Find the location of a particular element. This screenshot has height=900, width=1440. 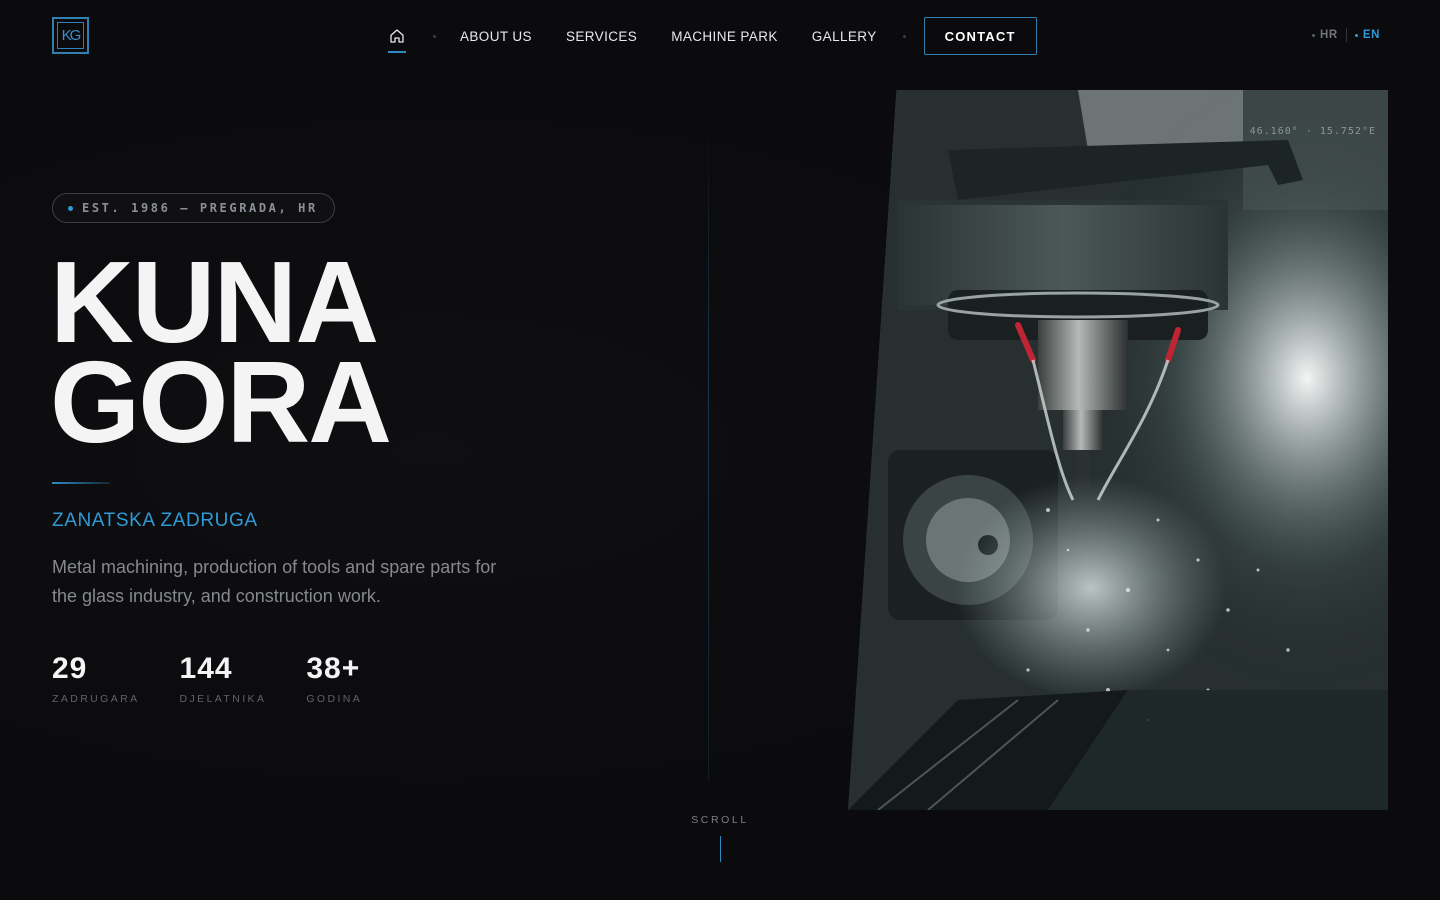

lang-en: EN is located at coordinates (1367, 35).